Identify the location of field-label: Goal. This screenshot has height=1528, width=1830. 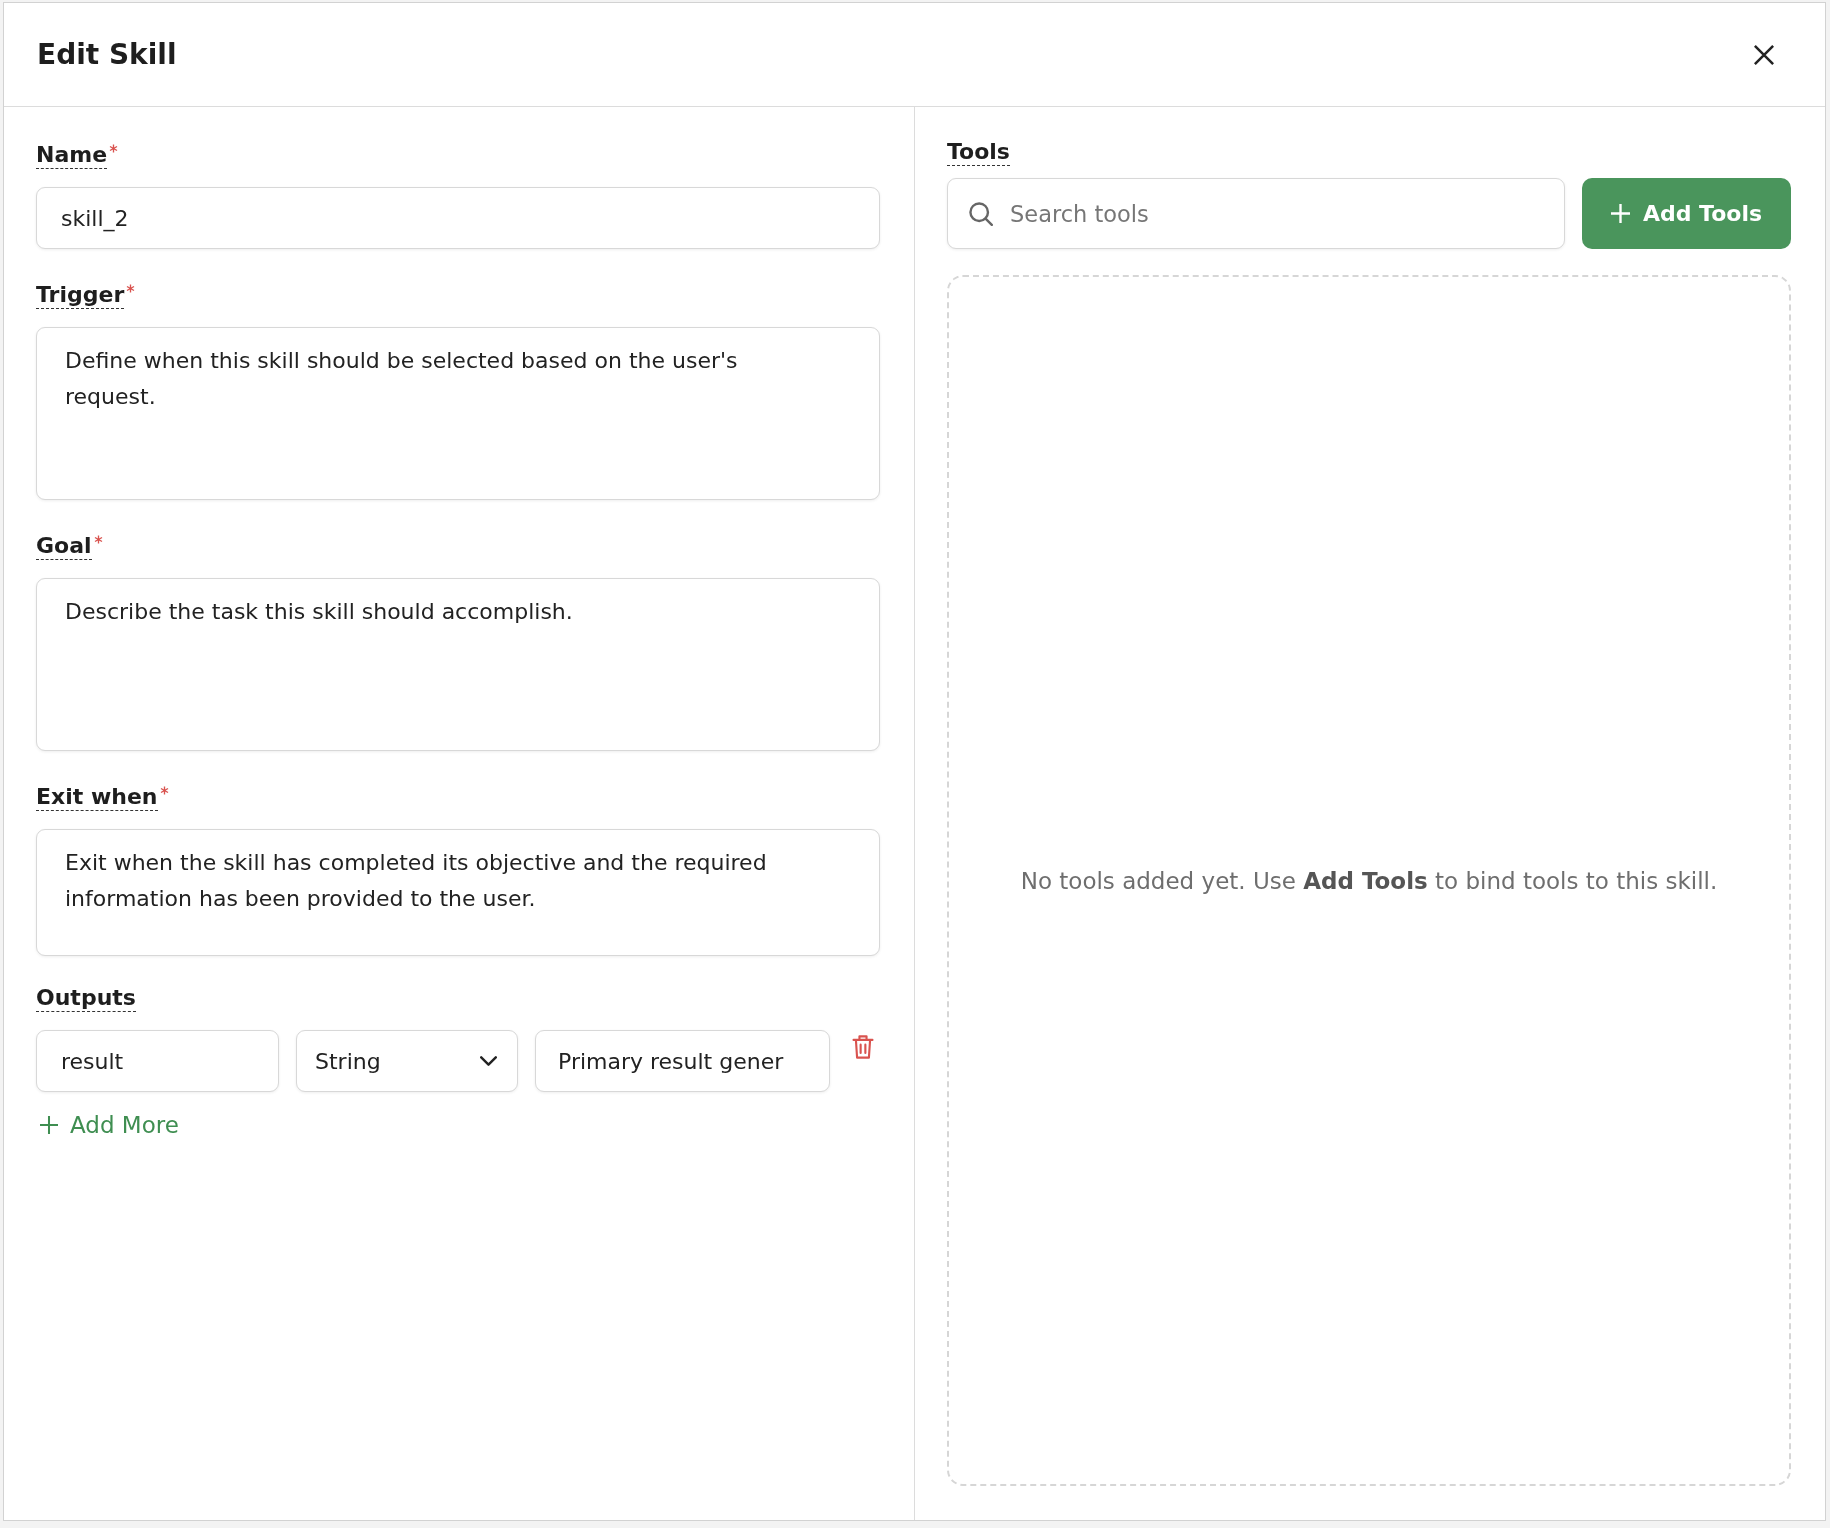
(64, 546).